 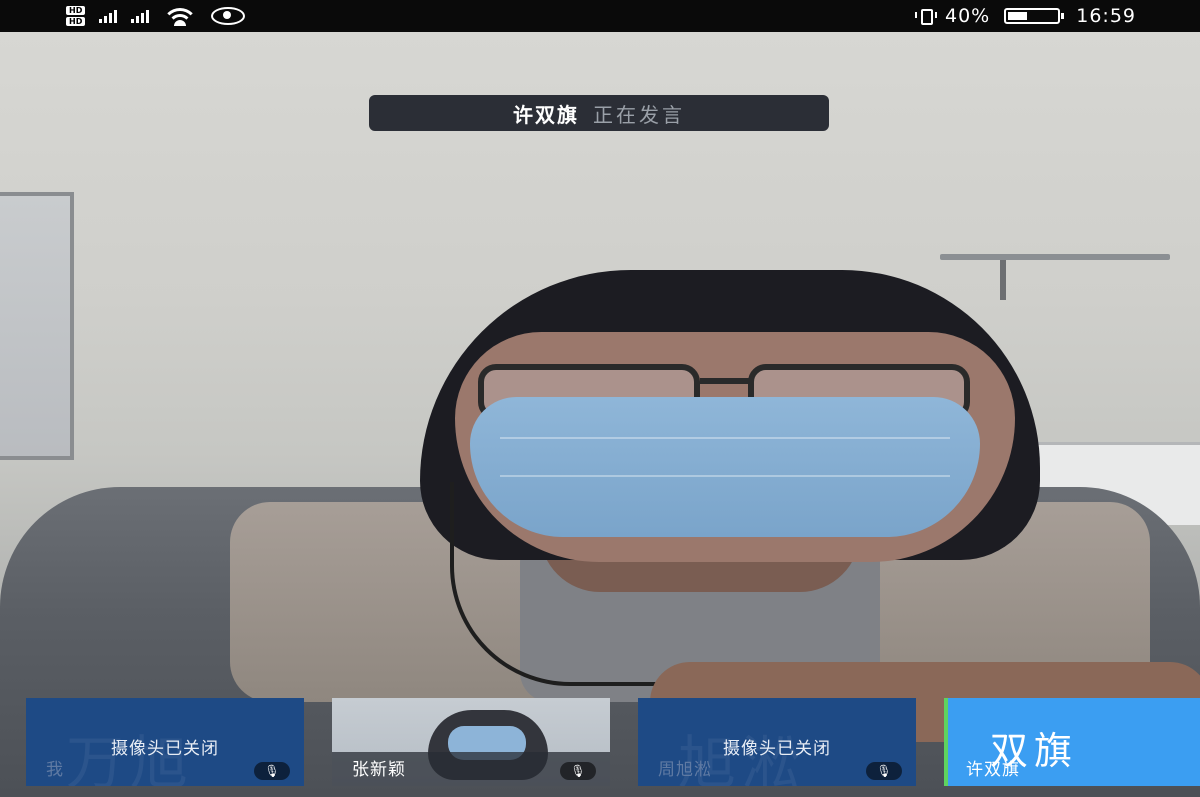 I want to click on ceiling-fan, so click(x=1003, y=280).